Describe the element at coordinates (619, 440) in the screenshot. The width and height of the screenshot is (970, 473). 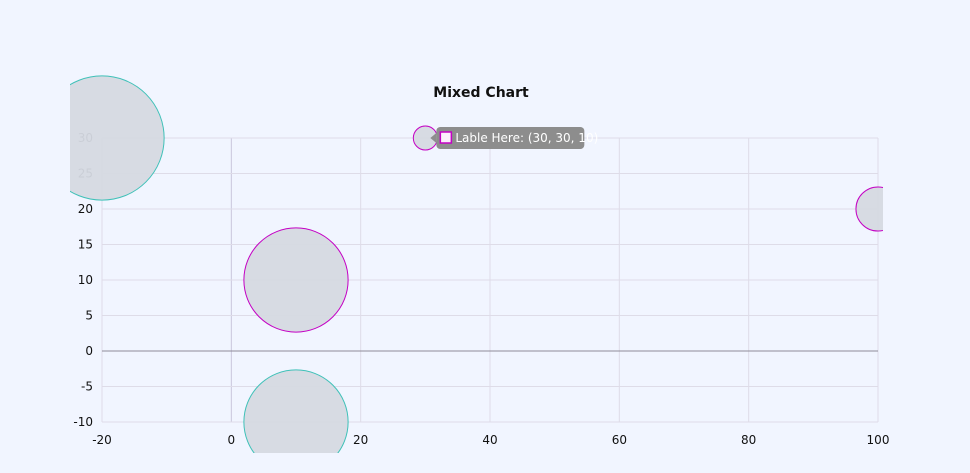
I see `x-tick-label: 60` at that location.